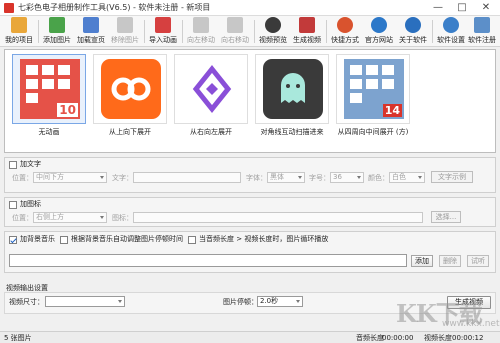 The width and height of the screenshot is (500, 343). I want to click on shortcut-label: 快捷方式, so click(345, 40).